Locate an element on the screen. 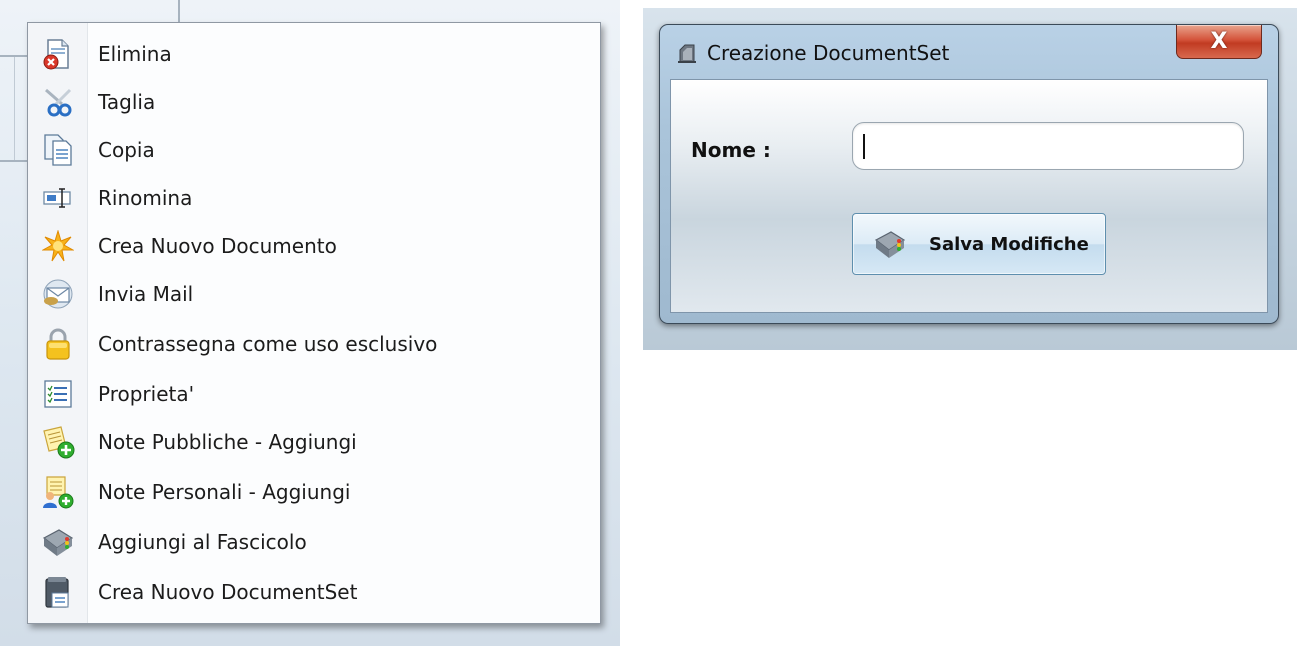 Image resolution: width=1297 pixels, height=646 pixels. menu-item-crea-nuovo-documentset: Crea Nuovo DocumentSet is located at coordinates (314, 592).